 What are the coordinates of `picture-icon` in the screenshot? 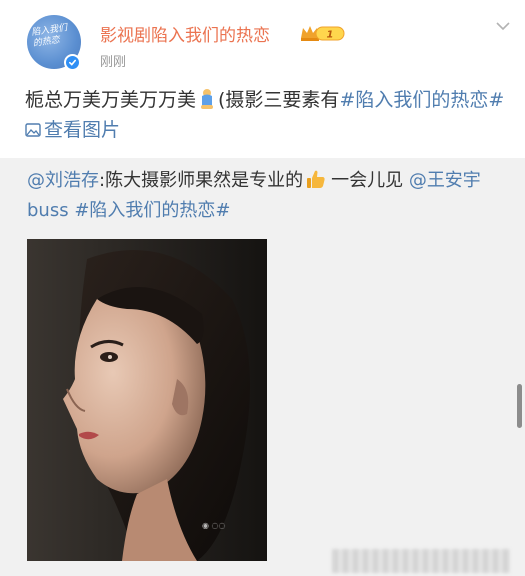 It's located at (33, 130).